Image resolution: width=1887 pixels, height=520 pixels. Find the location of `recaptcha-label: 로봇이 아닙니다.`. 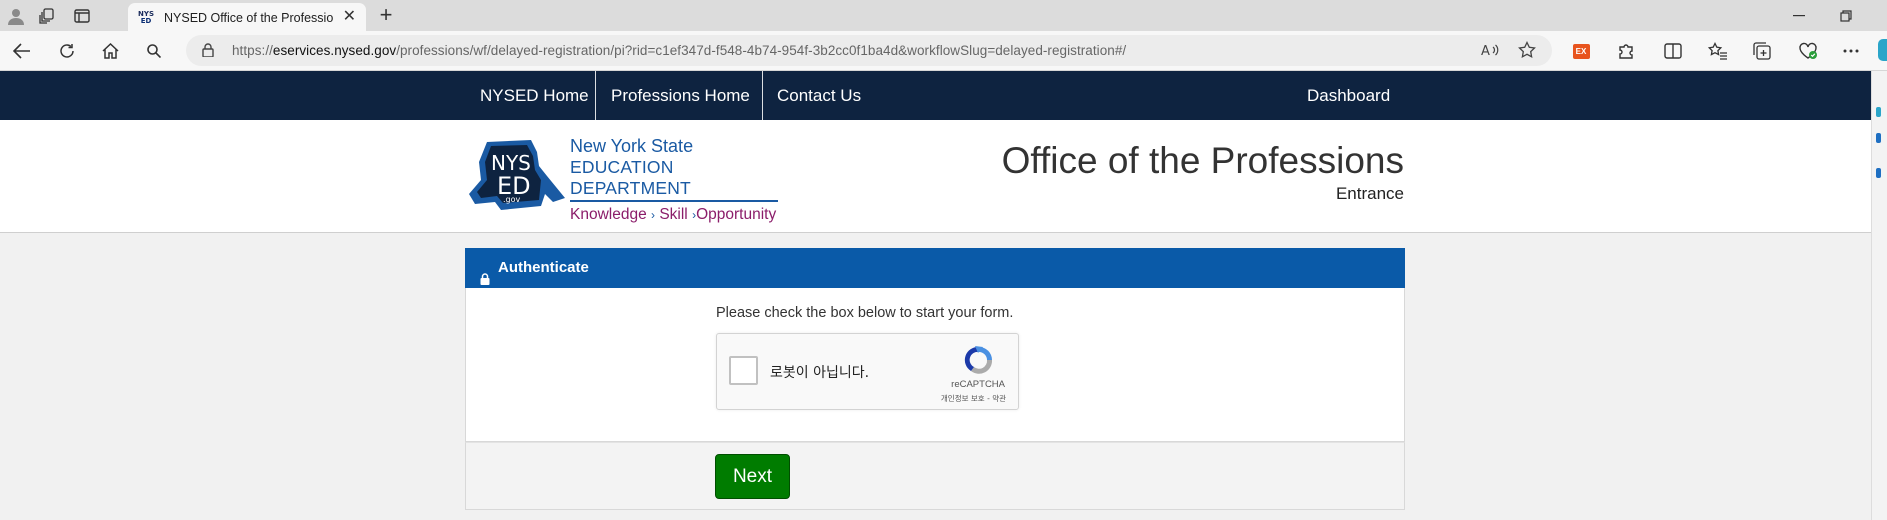

recaptcha-label: 로봇이 아닙니다. is located at coordinates (820, 373).